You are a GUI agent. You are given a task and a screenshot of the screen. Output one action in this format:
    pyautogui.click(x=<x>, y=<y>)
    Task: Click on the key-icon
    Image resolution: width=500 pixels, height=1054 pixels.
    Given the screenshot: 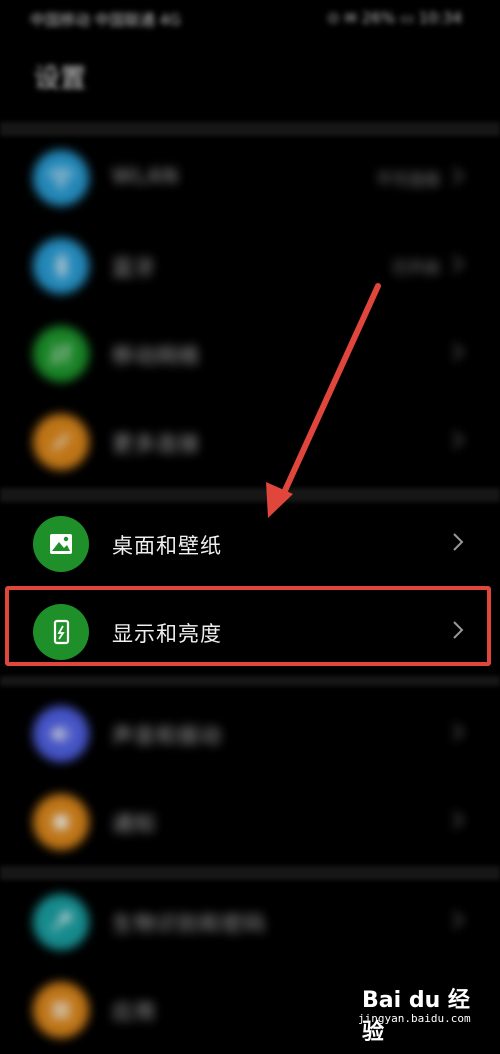 What is the action you would take?
    pyautogui.click(x=61, y=922)
    